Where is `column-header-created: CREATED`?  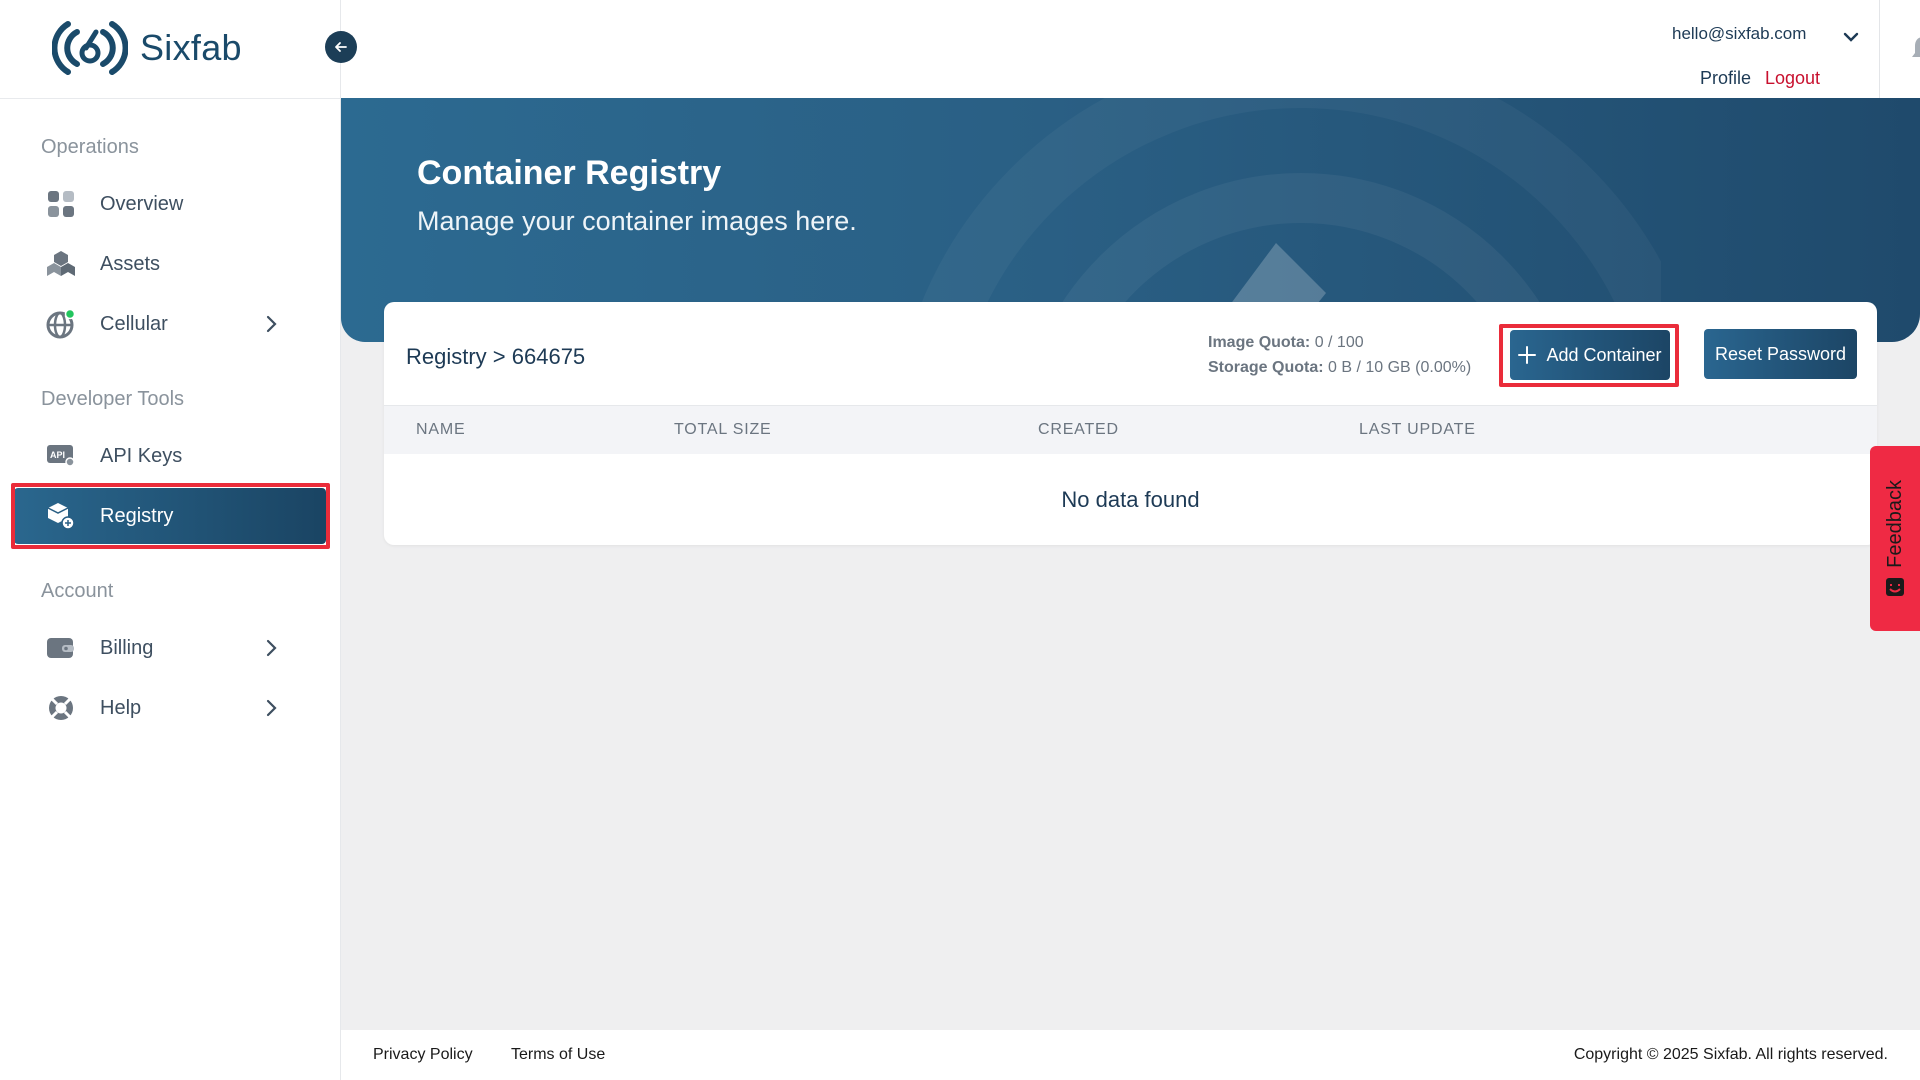 column-header-created: CREATED is located at coordinates (1078, 430).